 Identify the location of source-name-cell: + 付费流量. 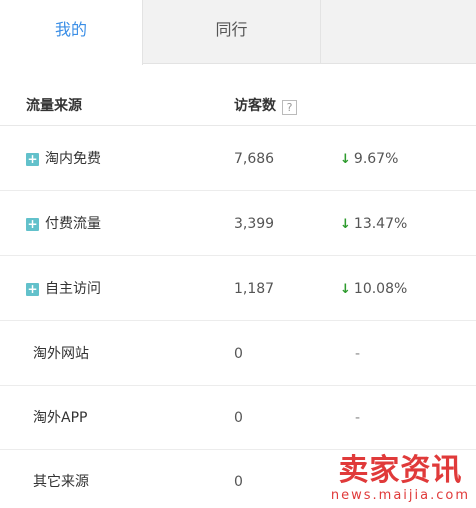
(63, 224).